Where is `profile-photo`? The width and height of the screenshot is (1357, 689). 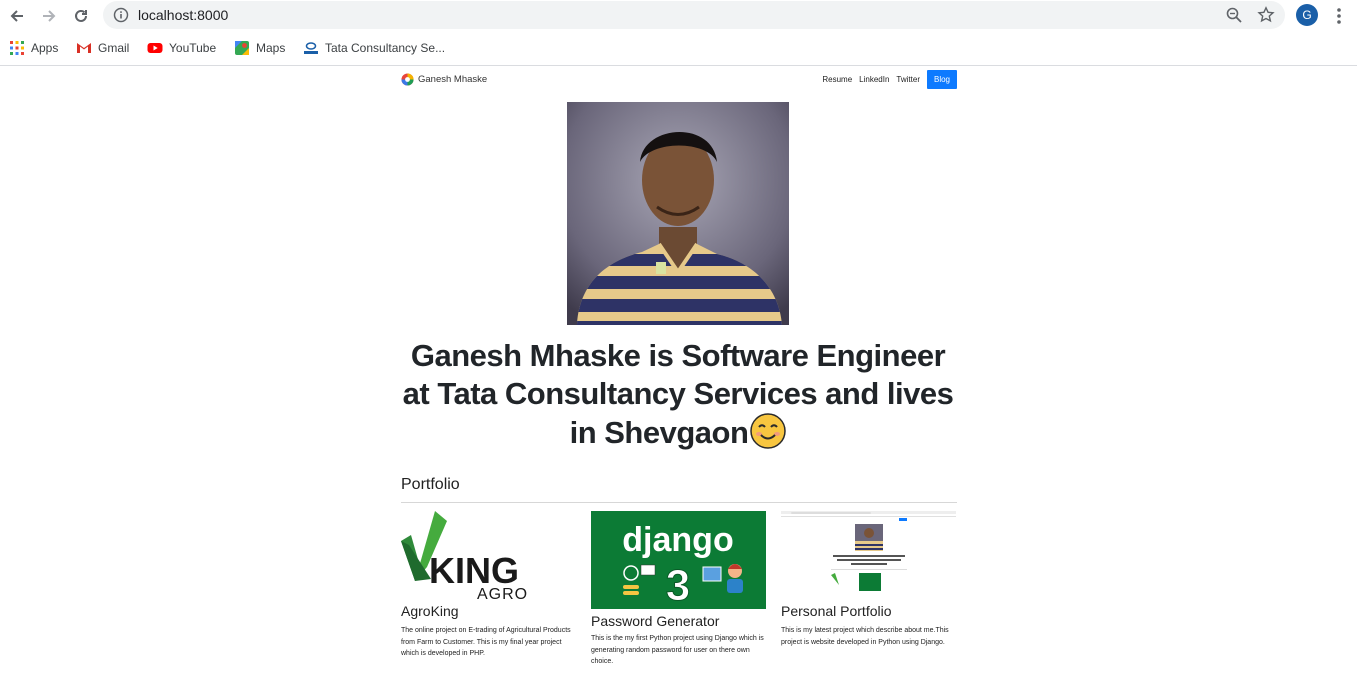
profile-photo is located at coordinates (678, 213).